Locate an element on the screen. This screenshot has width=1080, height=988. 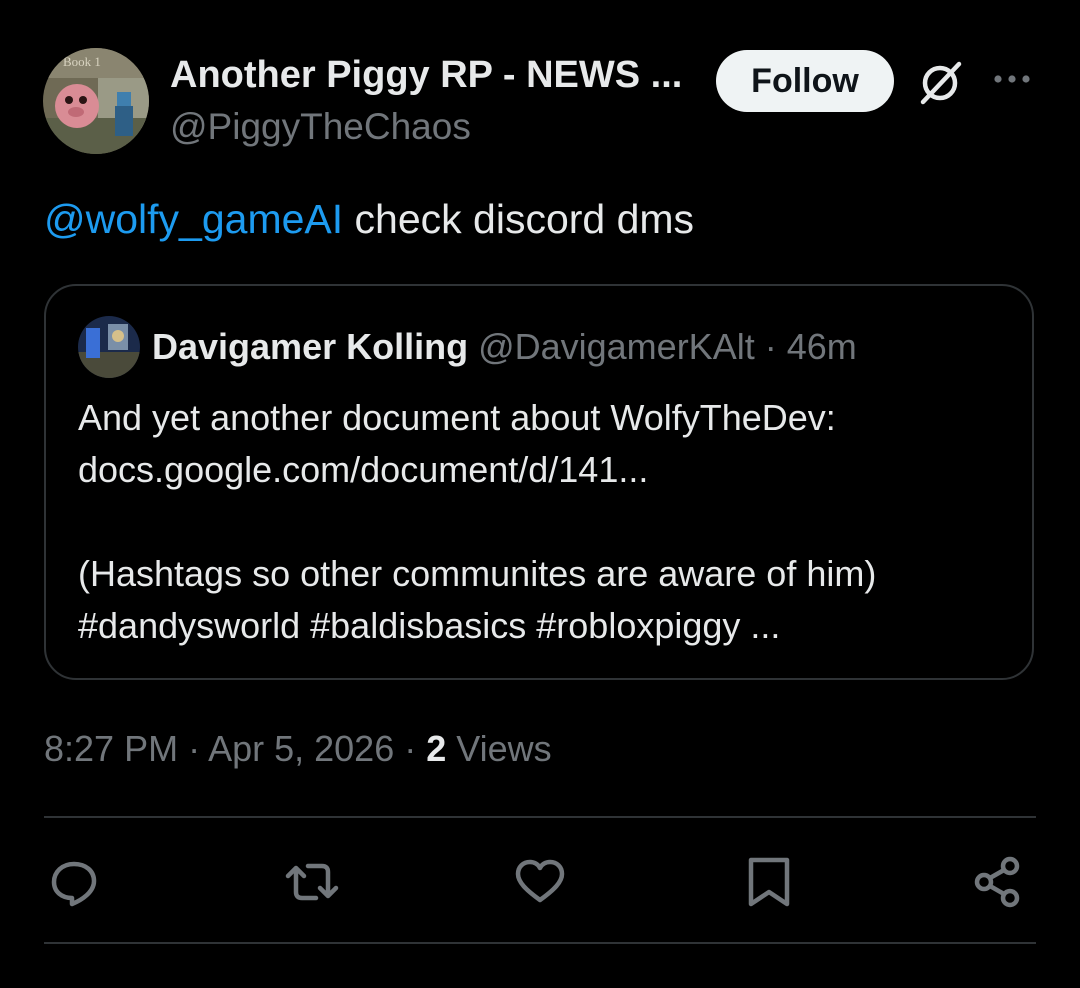
more-icon is located at coordinates (1012, 79).